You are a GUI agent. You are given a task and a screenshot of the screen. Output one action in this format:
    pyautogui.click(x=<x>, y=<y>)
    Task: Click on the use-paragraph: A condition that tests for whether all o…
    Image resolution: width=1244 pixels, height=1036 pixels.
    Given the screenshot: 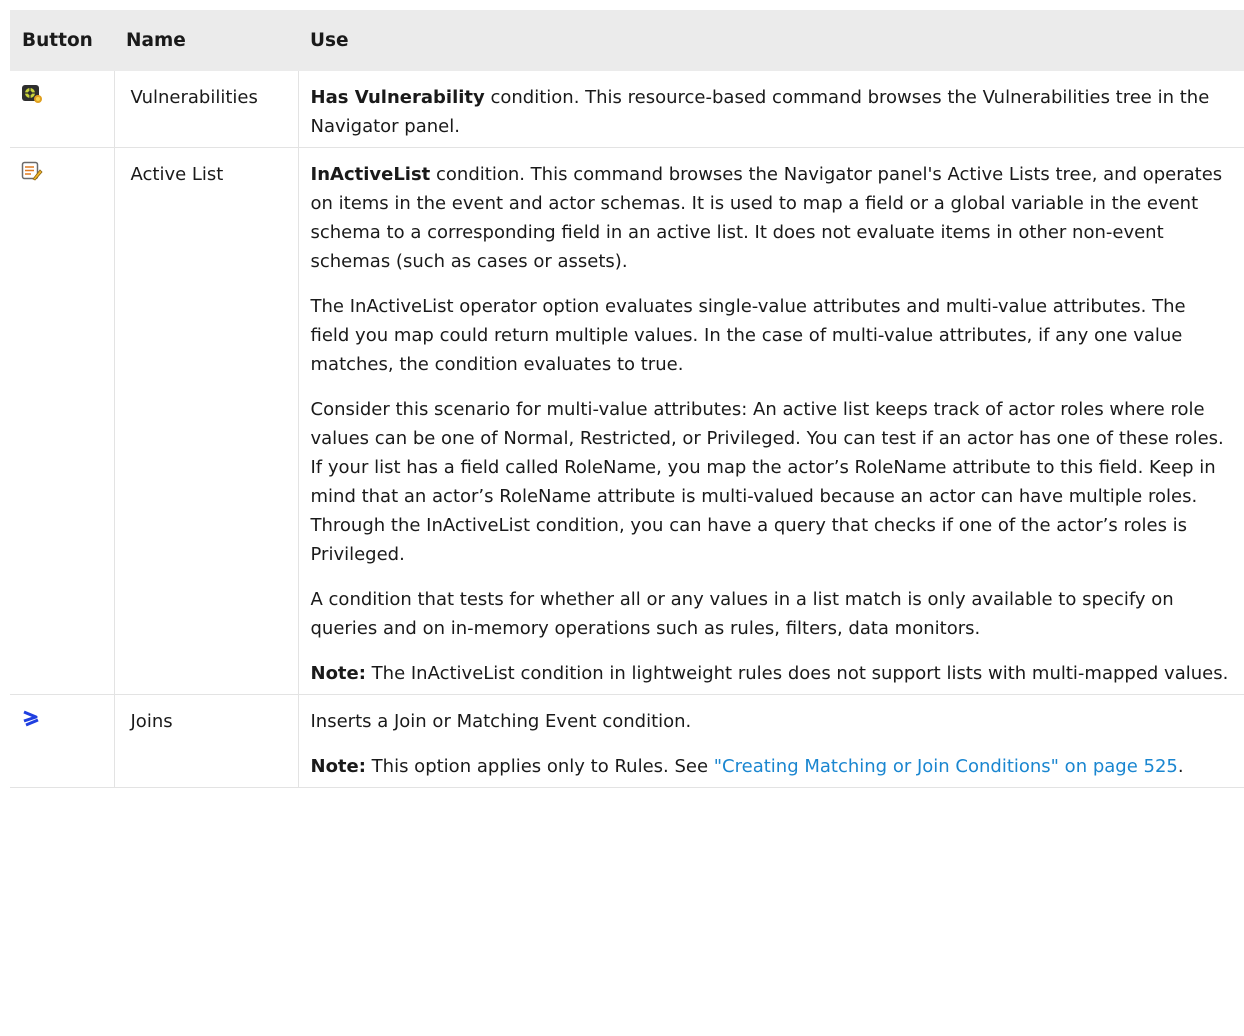 What is the action you would take?
    pyautogui.click(x=742, y=614)
    